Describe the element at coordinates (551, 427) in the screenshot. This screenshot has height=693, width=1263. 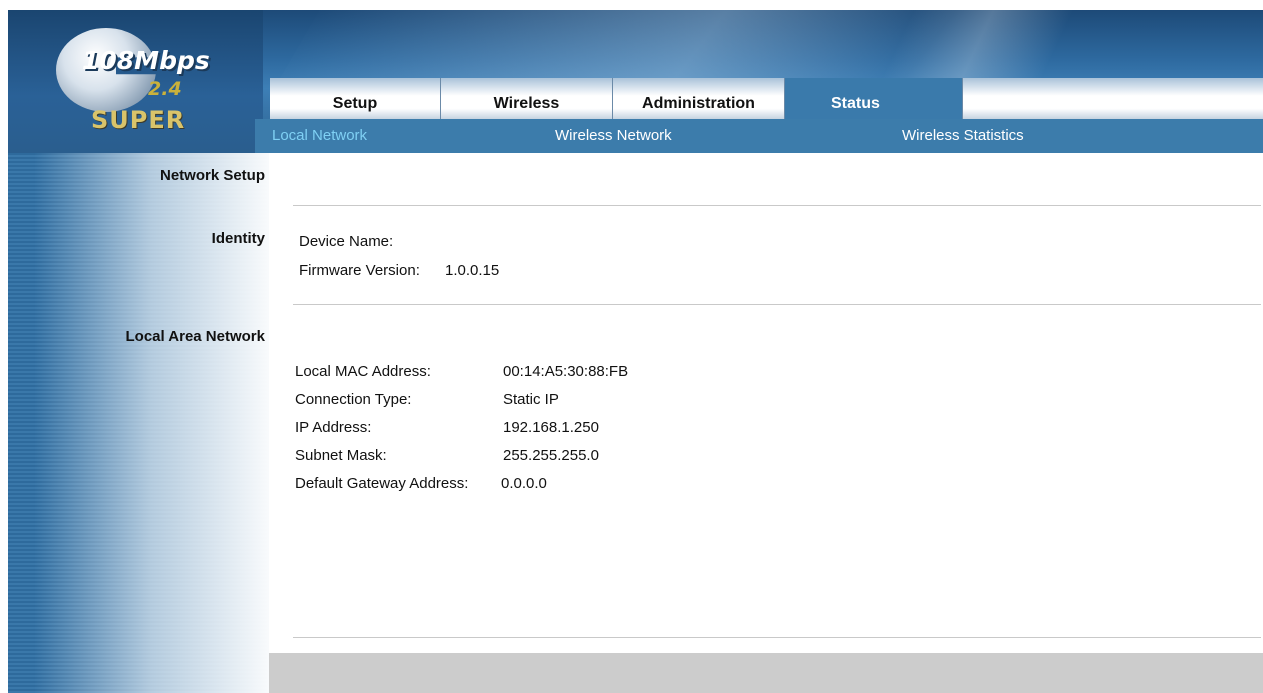
I see `ip-address-value: 192.168.1.250` at that location.